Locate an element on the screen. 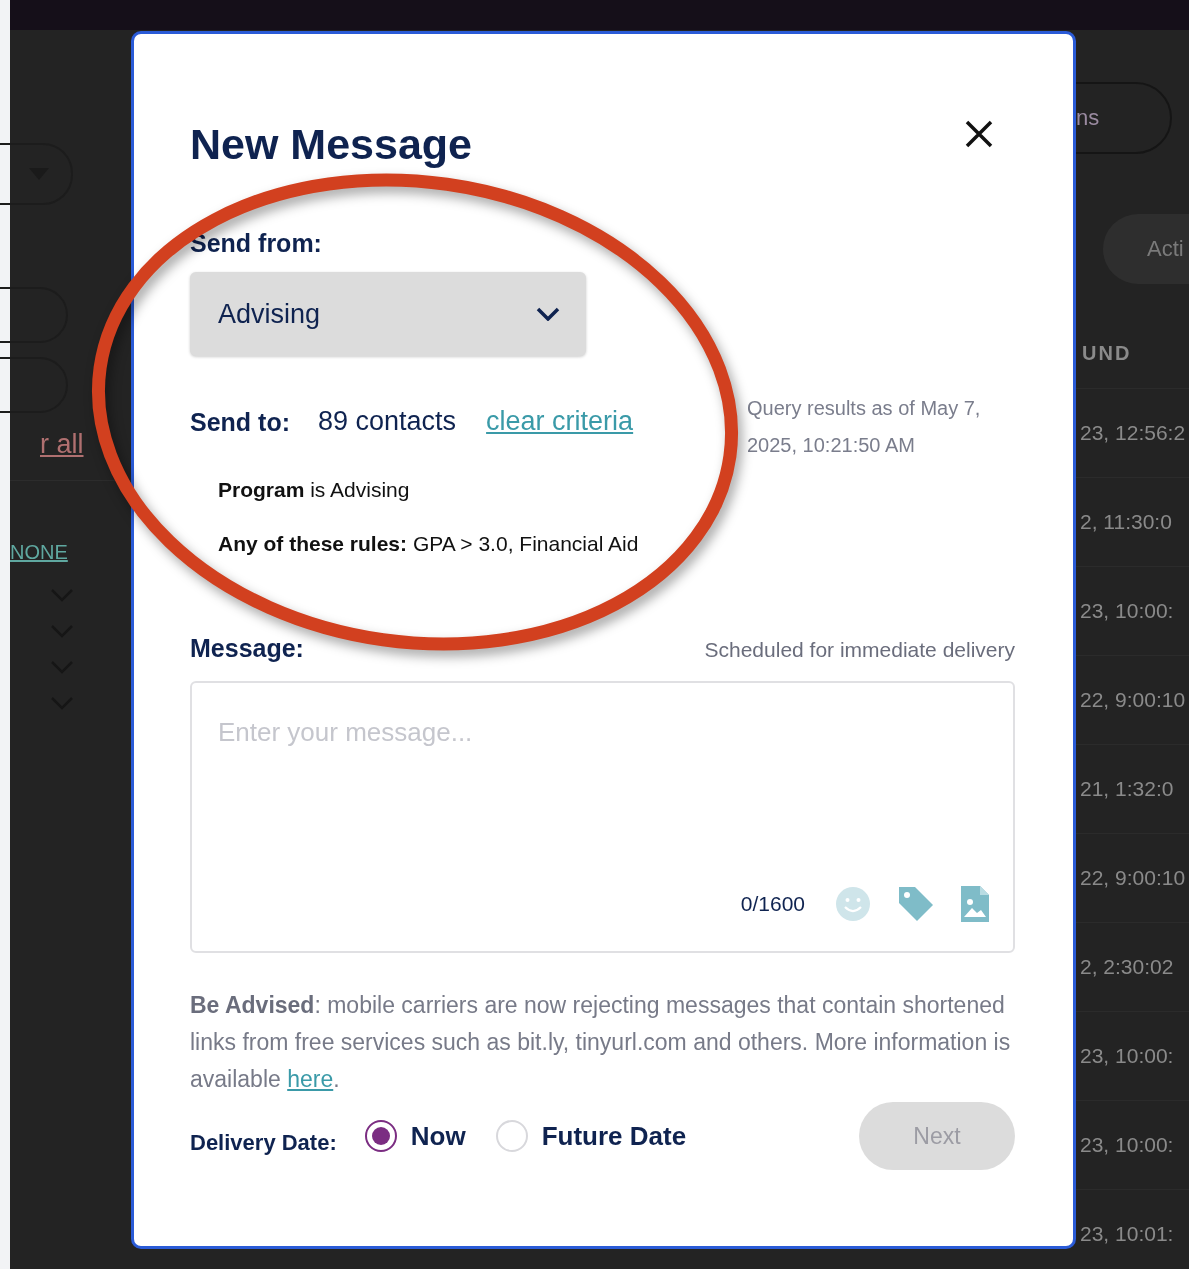  field-label: Message: is located at coordinates (247, 648).